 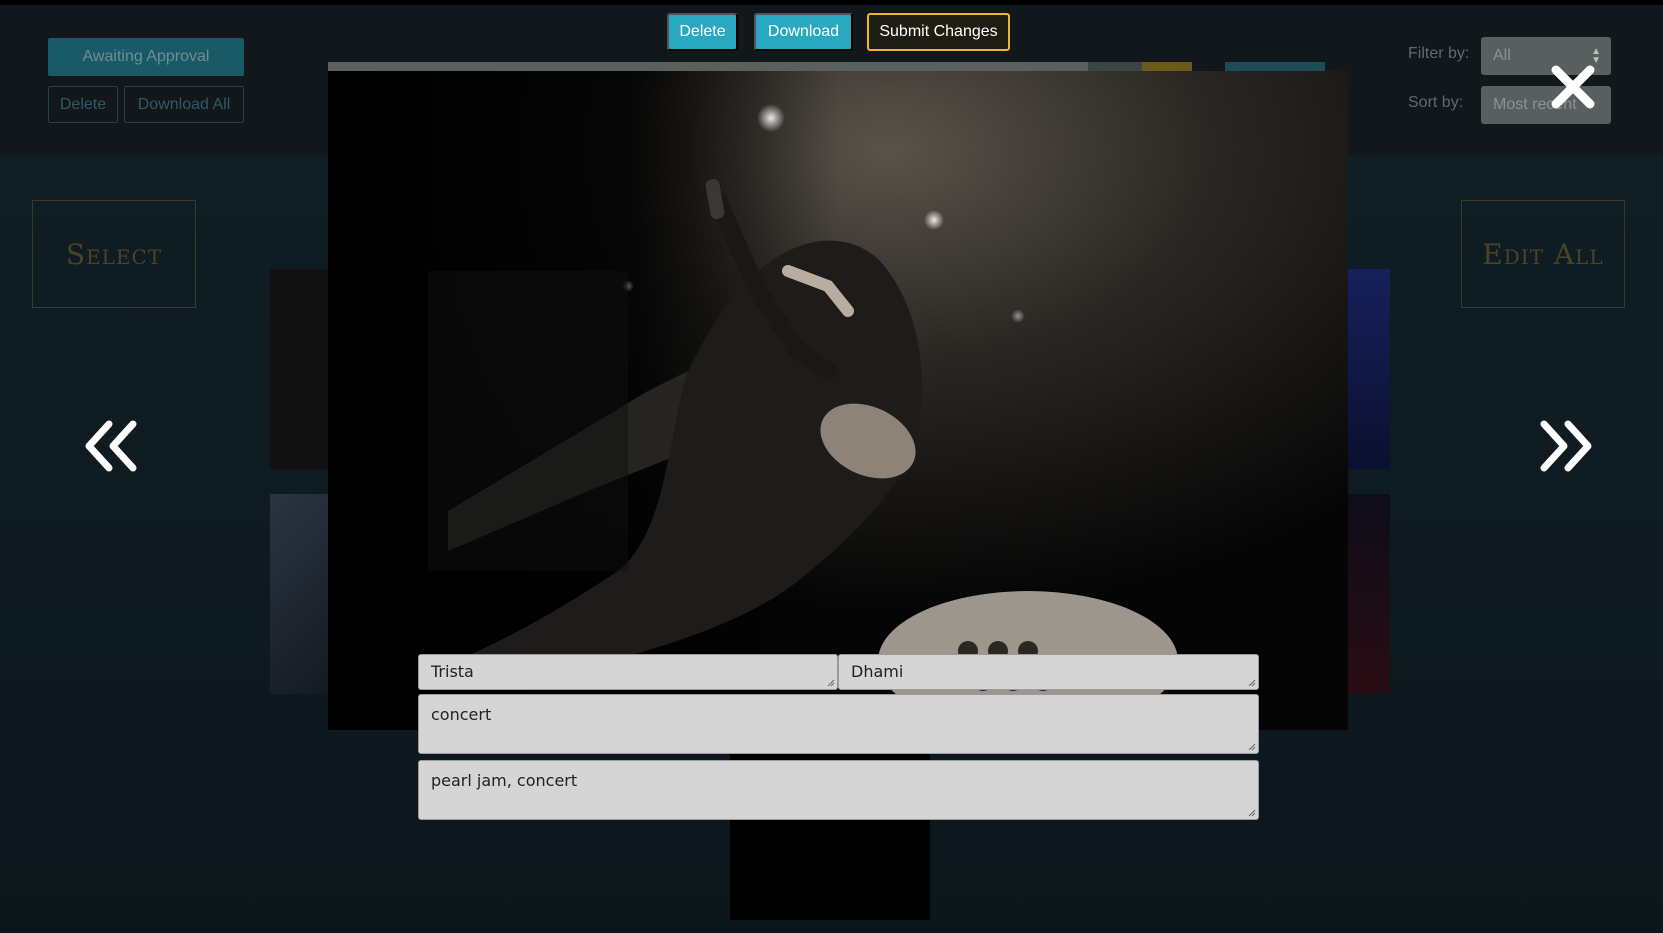 I want to click on sort-label: Sort by:, so click(x=1436, y=102).